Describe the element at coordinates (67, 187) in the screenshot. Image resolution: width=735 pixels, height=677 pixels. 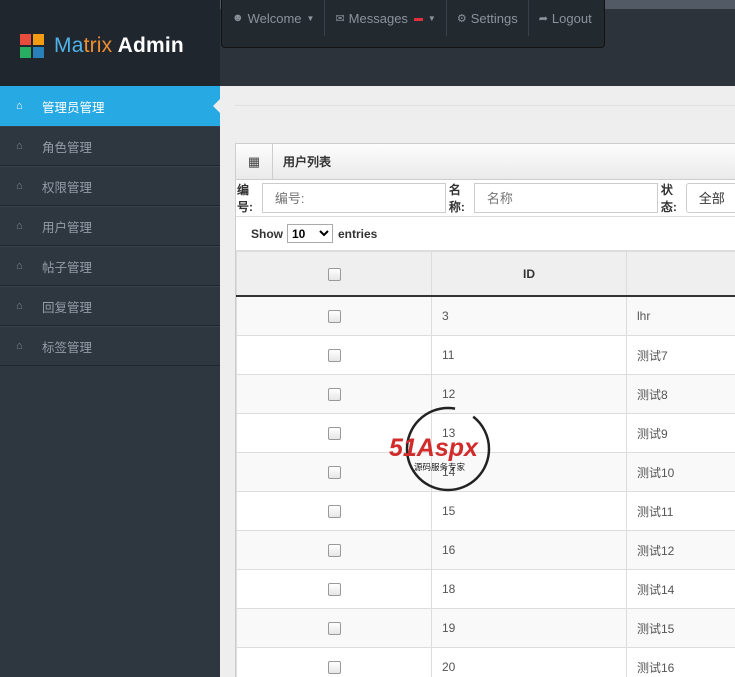
I see `sidebar-item-label: 权限管理` at that location.